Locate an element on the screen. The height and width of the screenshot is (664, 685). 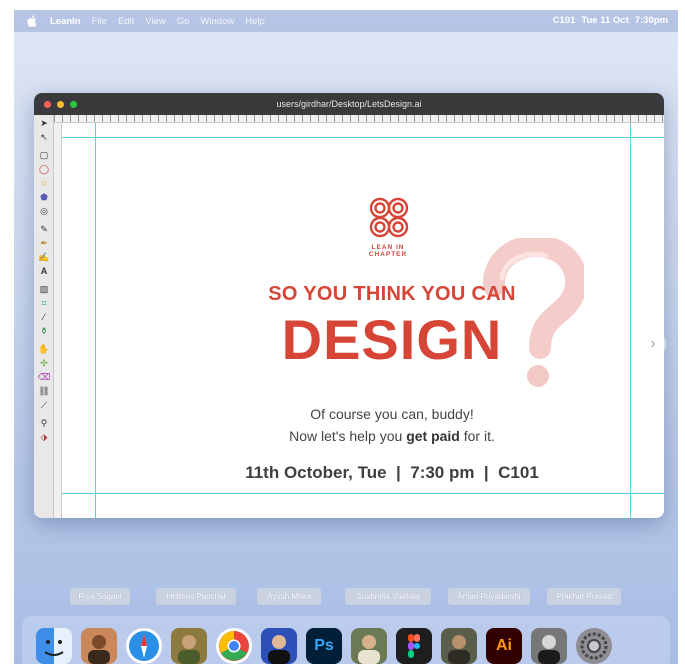
logo-text: LEAN IN CHAPTER is located at coordinates (388, 251).